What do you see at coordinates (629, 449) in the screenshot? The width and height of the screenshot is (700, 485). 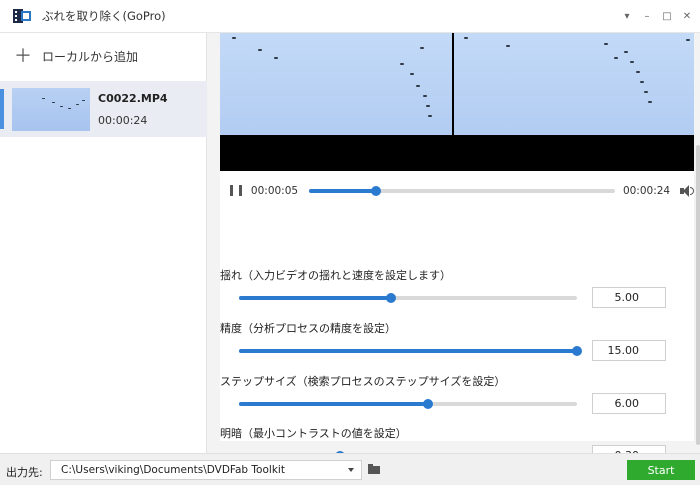 I see `param-contrast-value` at bounding box center [629, 449].